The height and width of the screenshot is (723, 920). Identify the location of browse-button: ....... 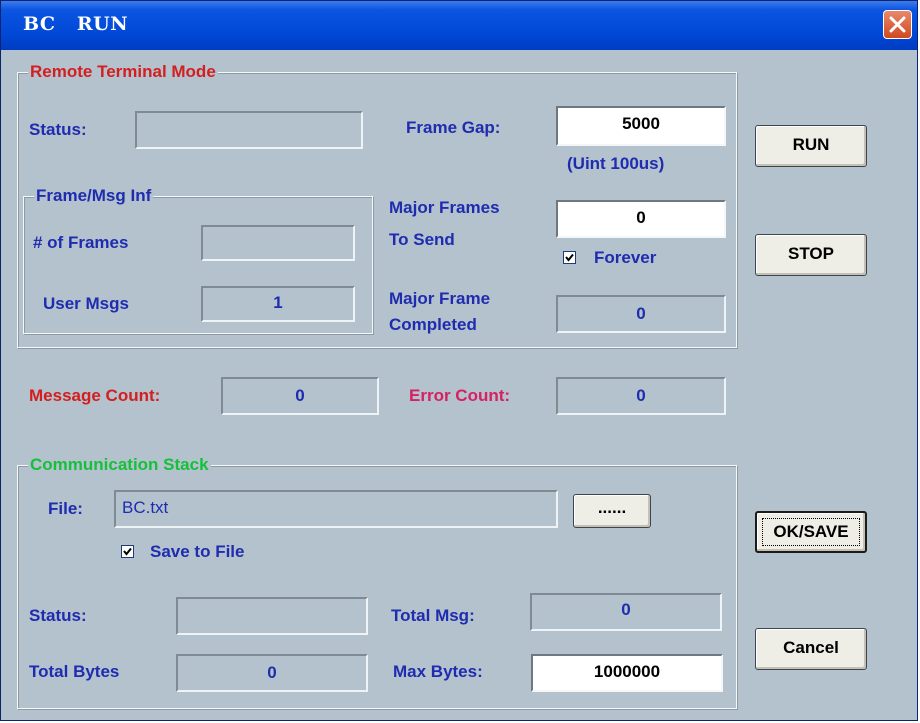
(612, 511).